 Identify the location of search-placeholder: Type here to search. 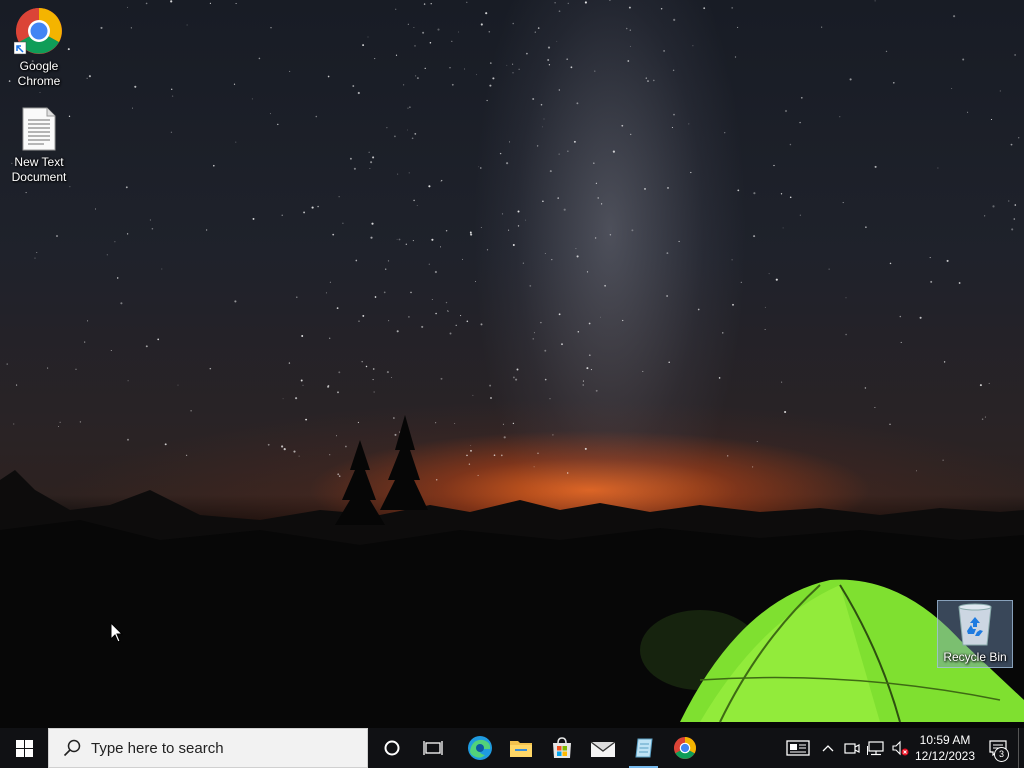
(157, 748).